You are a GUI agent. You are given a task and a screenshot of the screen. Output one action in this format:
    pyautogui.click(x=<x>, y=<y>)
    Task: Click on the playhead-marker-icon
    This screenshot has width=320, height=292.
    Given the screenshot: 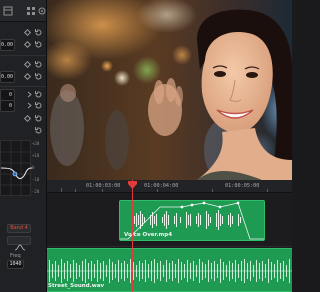 What is the action you would take?
    pyautogui.click(x=132, y=185)
    